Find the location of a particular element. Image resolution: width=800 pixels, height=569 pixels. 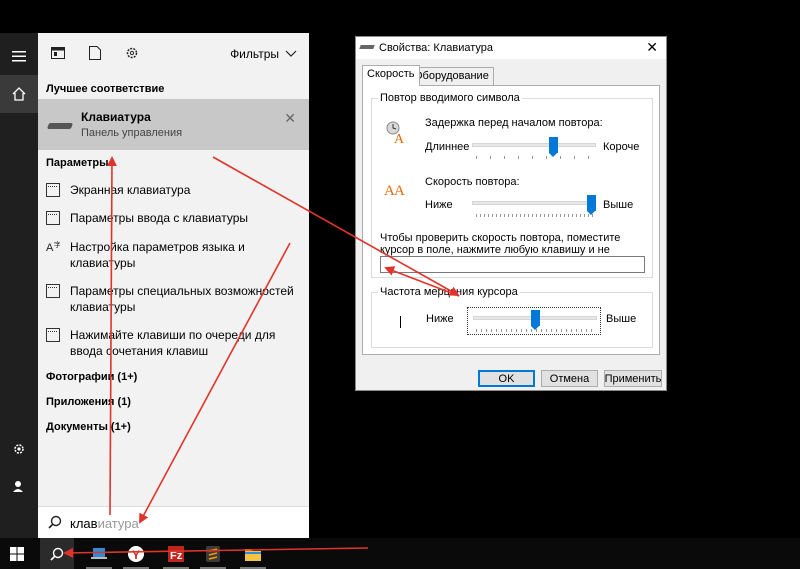

taskbar: Y Fz is located at coordinates (400, 553).